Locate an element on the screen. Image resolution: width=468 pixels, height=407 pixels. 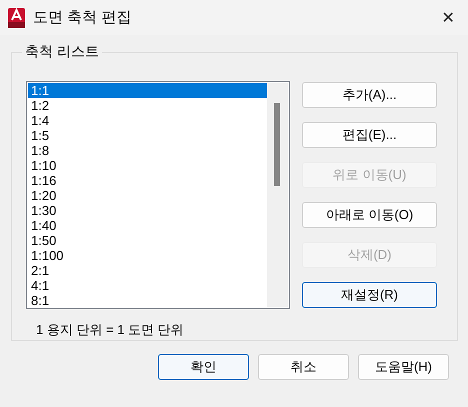
list-item: 1:5 is located at coordinates (147, 135).